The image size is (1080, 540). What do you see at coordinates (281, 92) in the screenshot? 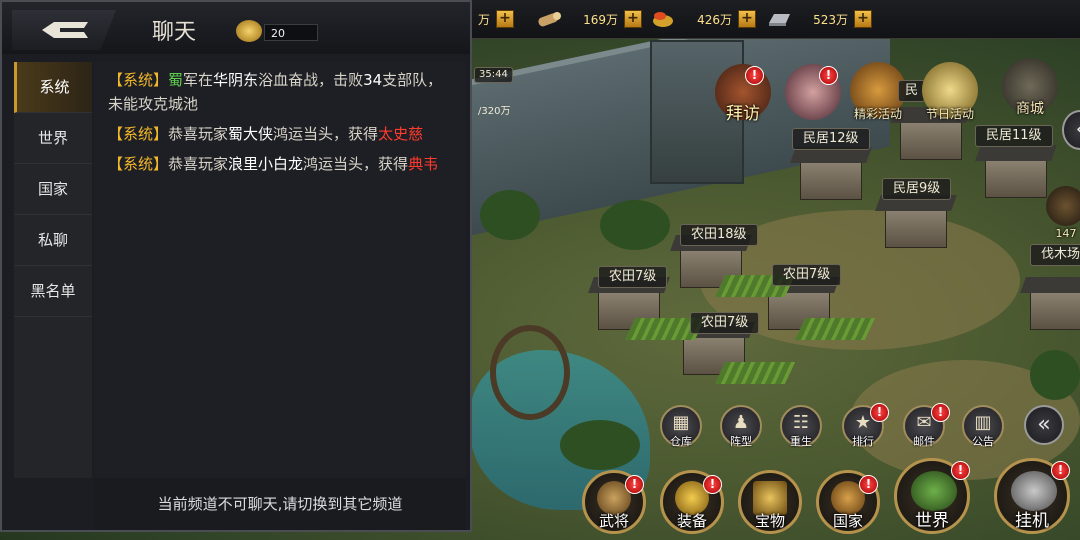
I see `chat-message: 【系统】蜀军在华阴东浴血奋战，击败34支部队，未能攻克城池` at bounding box center [281, 92].